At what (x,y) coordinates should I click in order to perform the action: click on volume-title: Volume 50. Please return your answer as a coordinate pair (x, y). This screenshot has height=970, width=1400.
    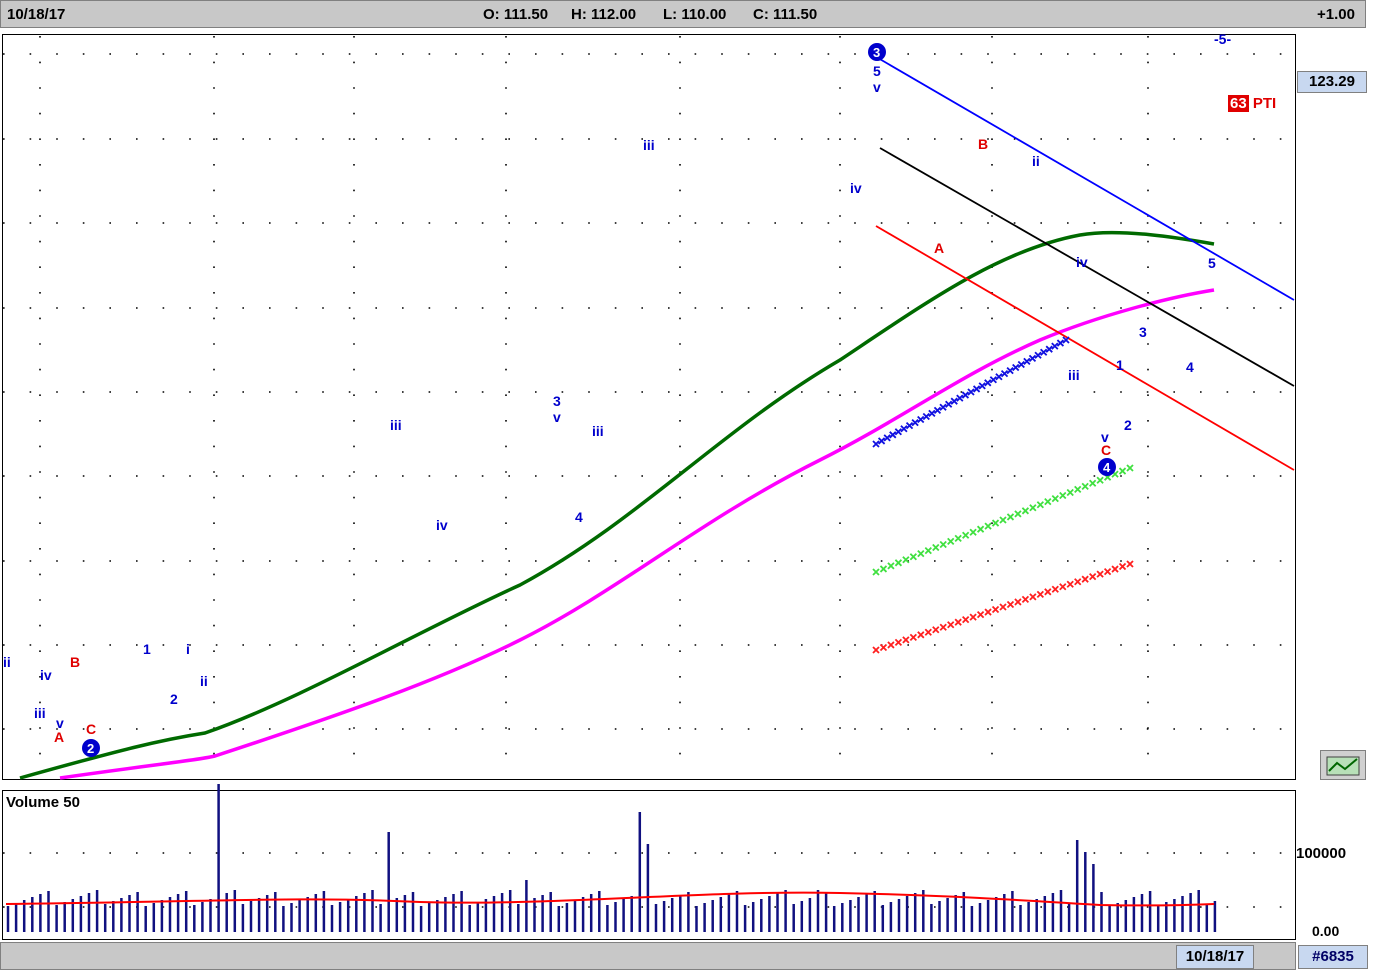
    Looking at the image, I should click on (43, 802).